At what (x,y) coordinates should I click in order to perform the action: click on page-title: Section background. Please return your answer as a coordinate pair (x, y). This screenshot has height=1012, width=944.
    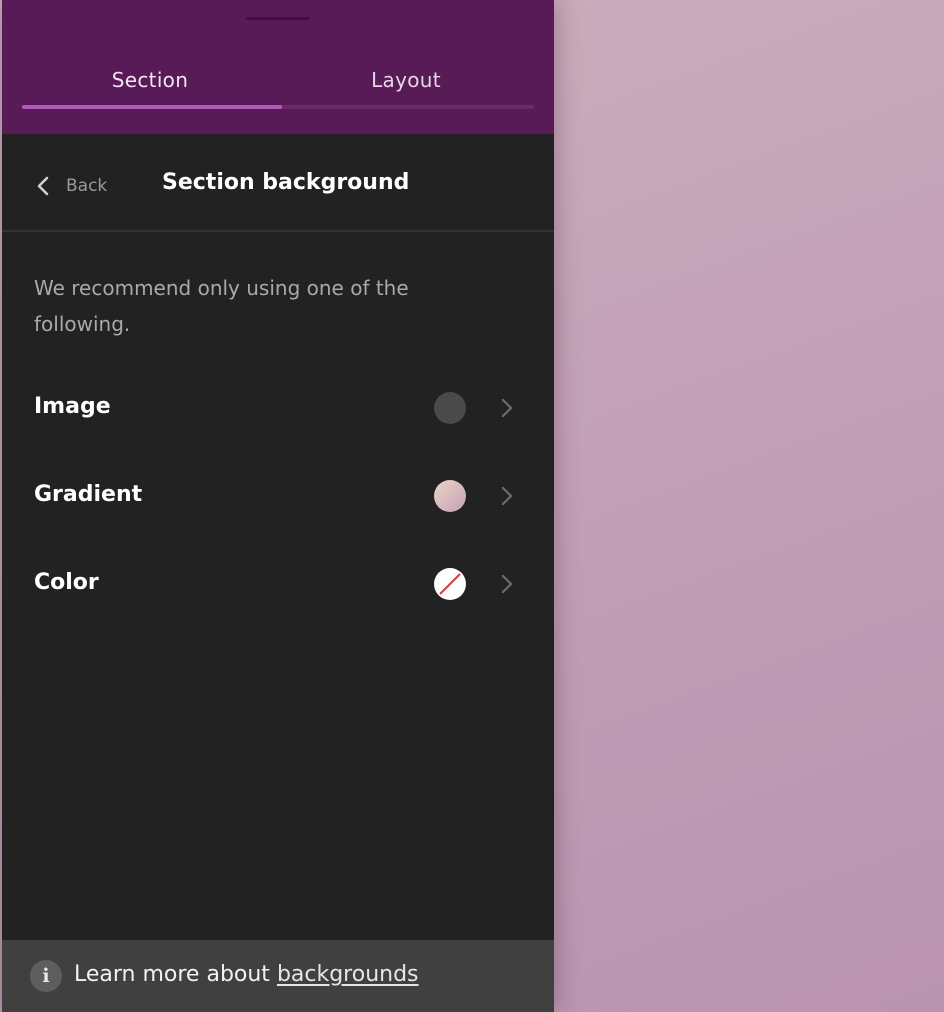
    Looking at the image, I should click on (286, 182).